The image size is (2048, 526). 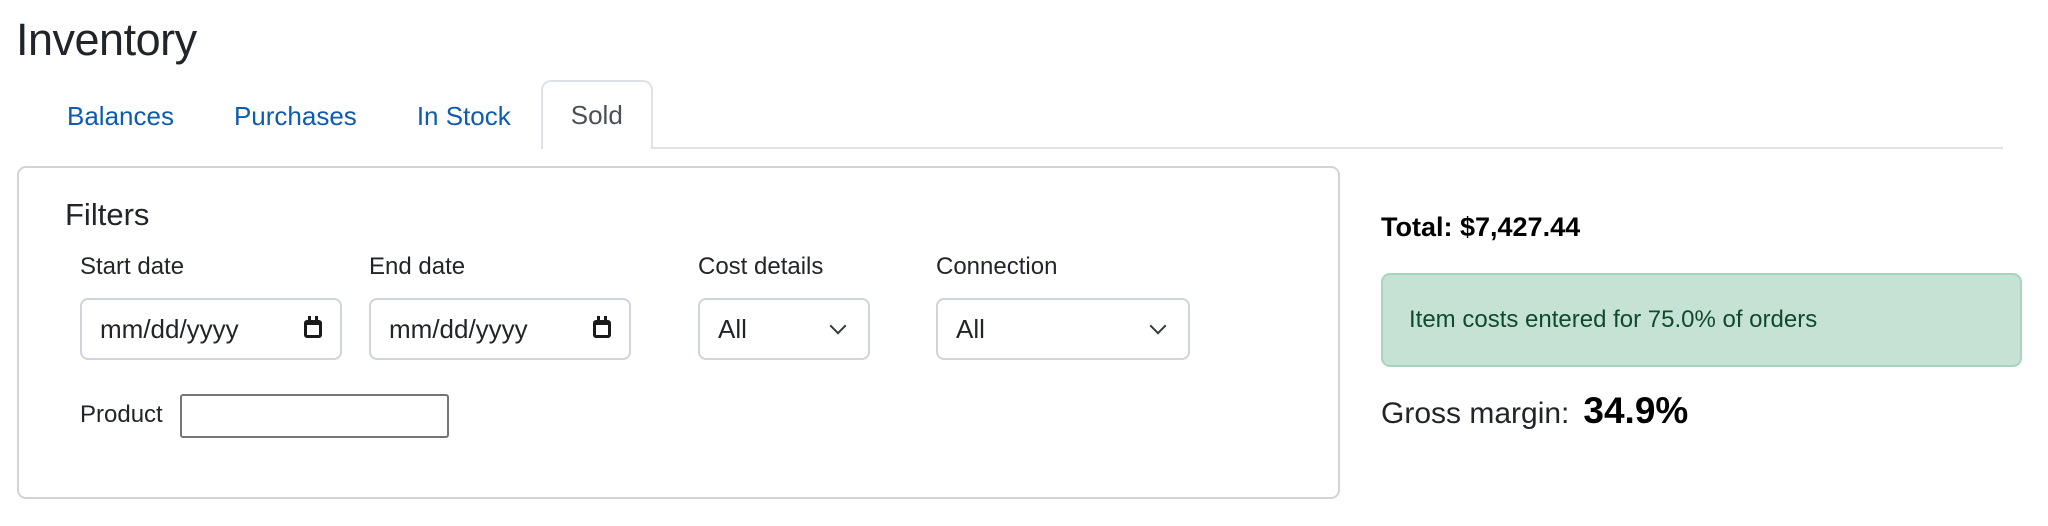 What do you see at coordinates (761, 266) in the screenshot?
I see `cost-details-label: Cost details` at bounding box center [761, 266].